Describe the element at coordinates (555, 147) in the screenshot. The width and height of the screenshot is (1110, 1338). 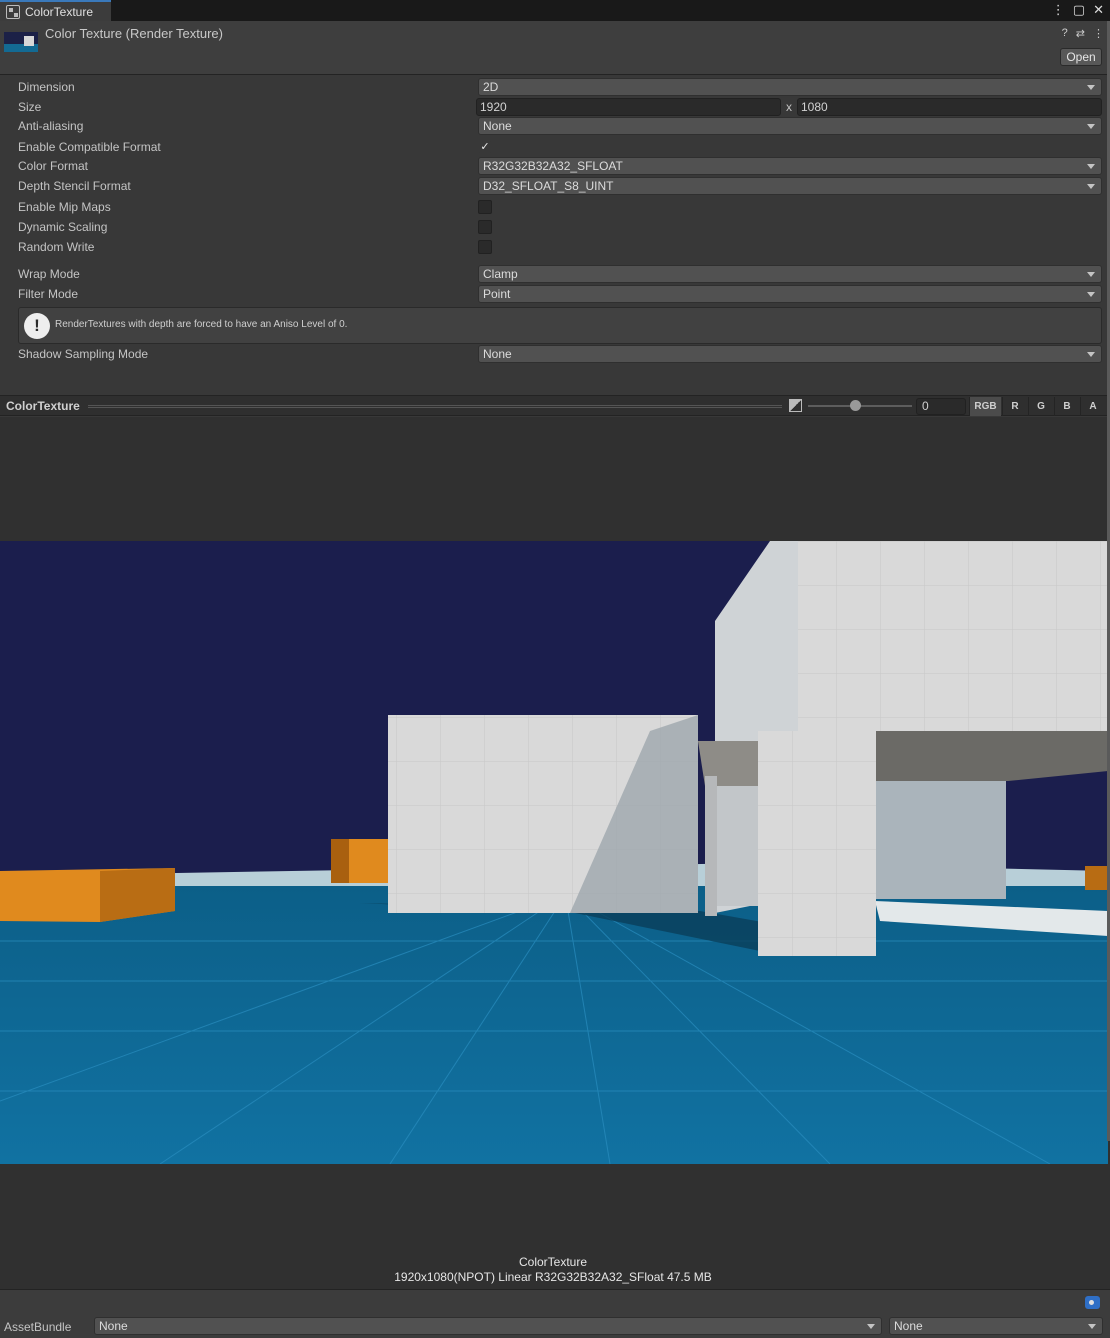
I see `compatible-format-row: Enable Compatible Format ✓` at that location.